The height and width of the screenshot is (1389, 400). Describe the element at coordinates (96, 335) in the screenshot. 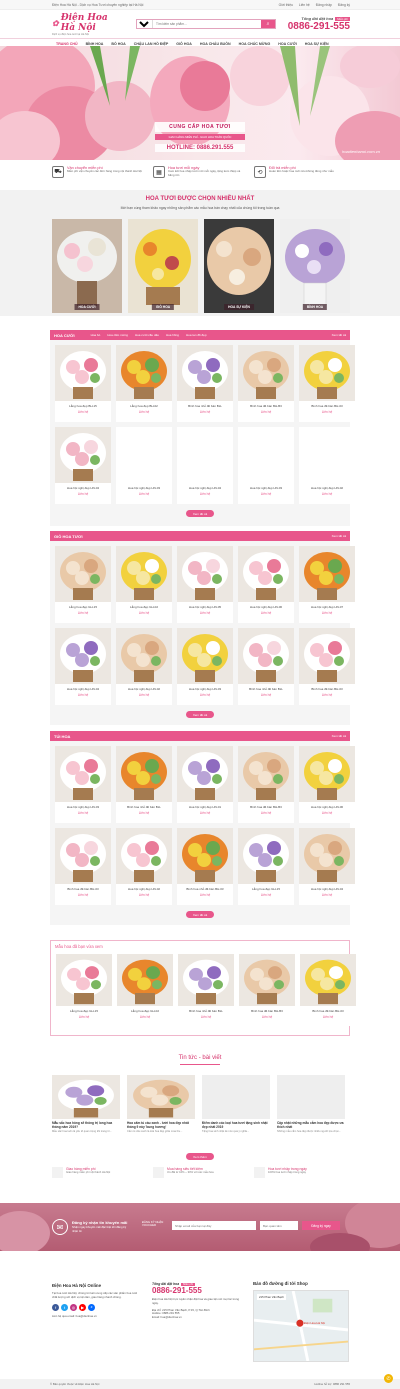

I see `section-tab: Hoa bó` at that location.